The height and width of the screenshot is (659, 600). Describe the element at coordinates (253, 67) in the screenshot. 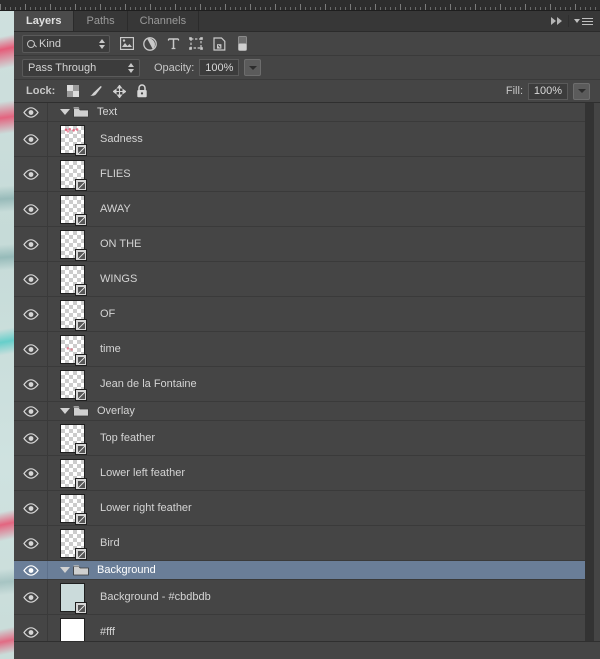

I see `opacity-dropdown-button` at that location.